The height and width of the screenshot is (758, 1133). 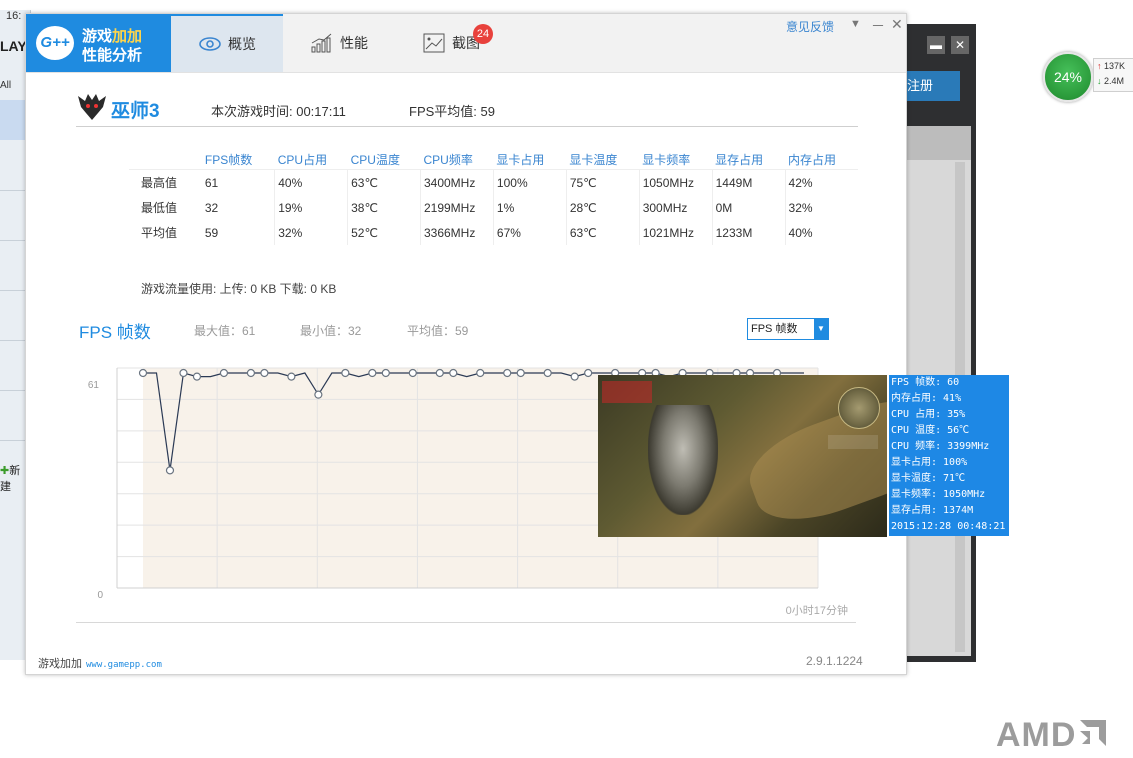 I want to click on table-cell: 1021MHz, so click(x=676, y=232).